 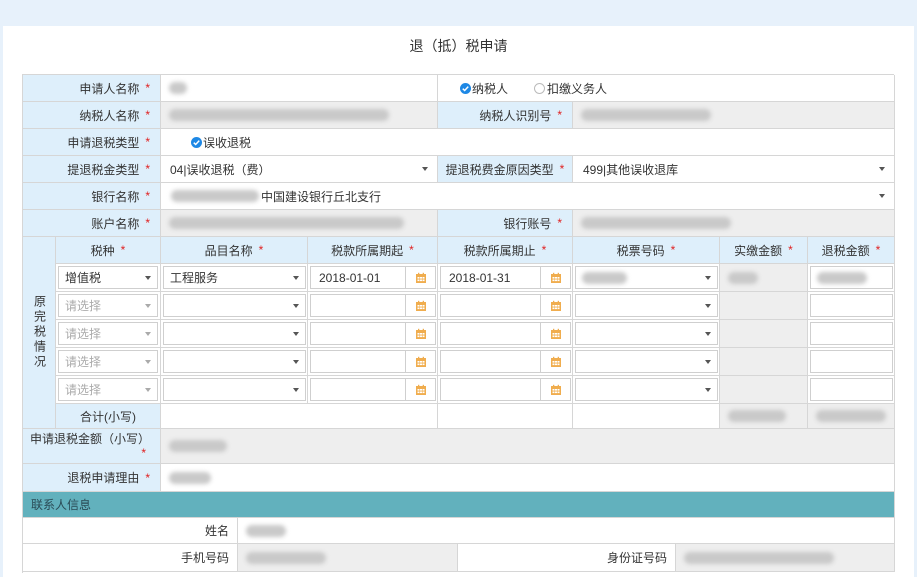 What do you see at coordinates (734, 223) in the screenshot?
I see `bank-account-field` at bounding box center [734, 223].